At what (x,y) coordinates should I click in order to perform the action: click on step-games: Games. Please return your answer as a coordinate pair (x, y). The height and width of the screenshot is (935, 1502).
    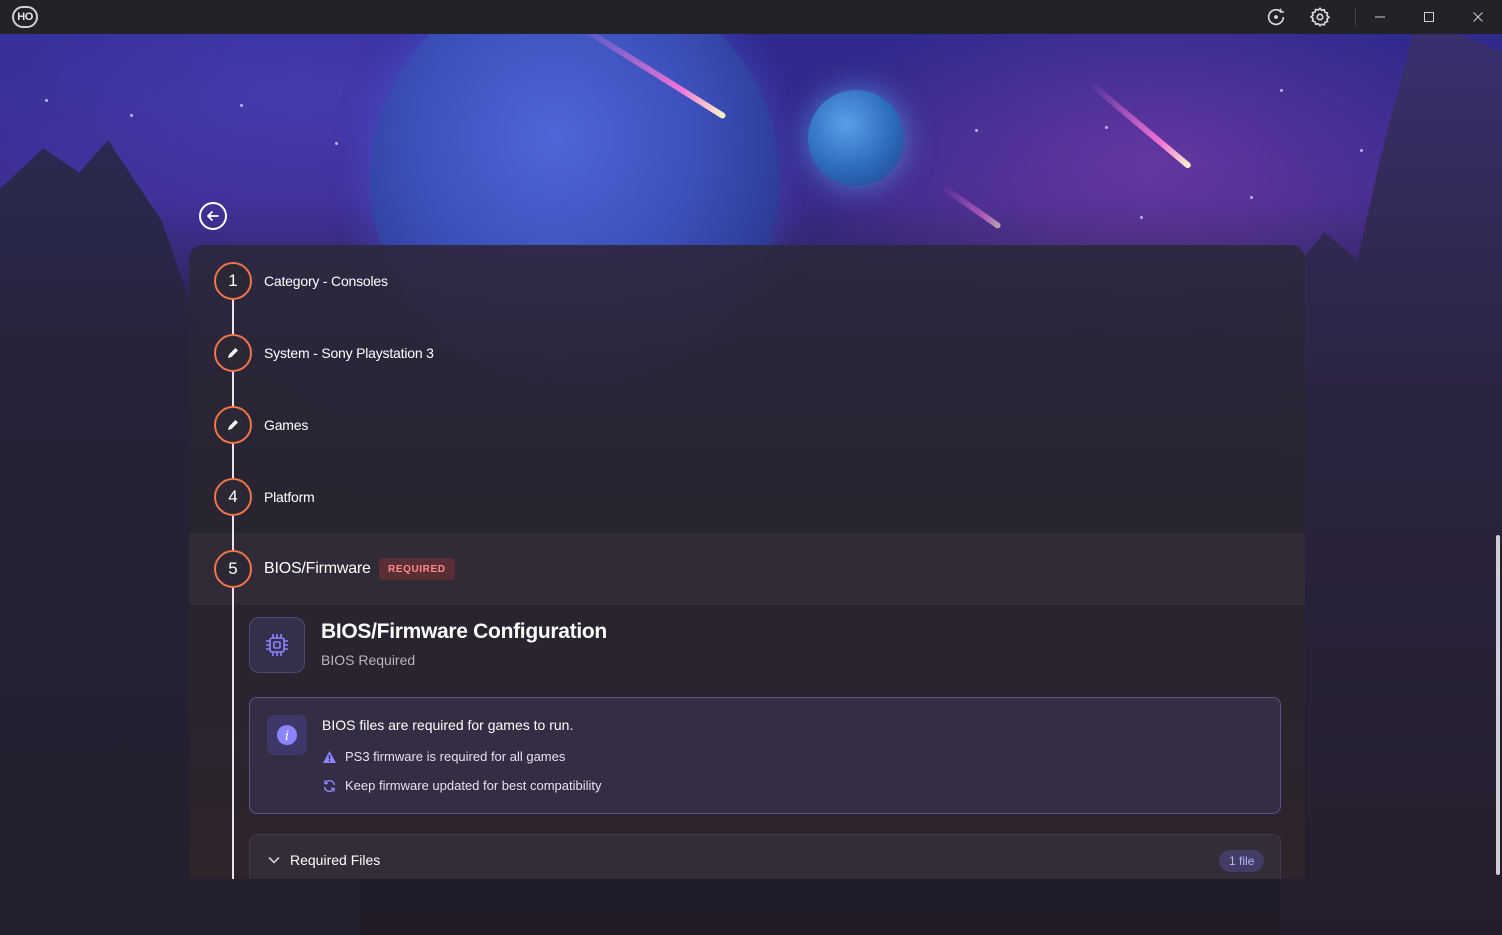
    Looking at the image, I should click on (747, 425).